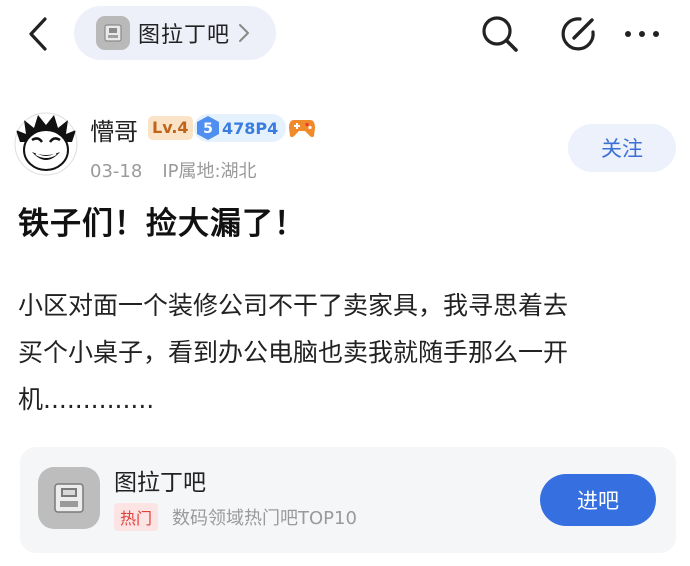 Image resolution: width=690 pixels, height=566 pixels. Describe the element at coordinates (184, 35) in the screenshot. I see `forum-header-name: 图拉丁吧` at that location.